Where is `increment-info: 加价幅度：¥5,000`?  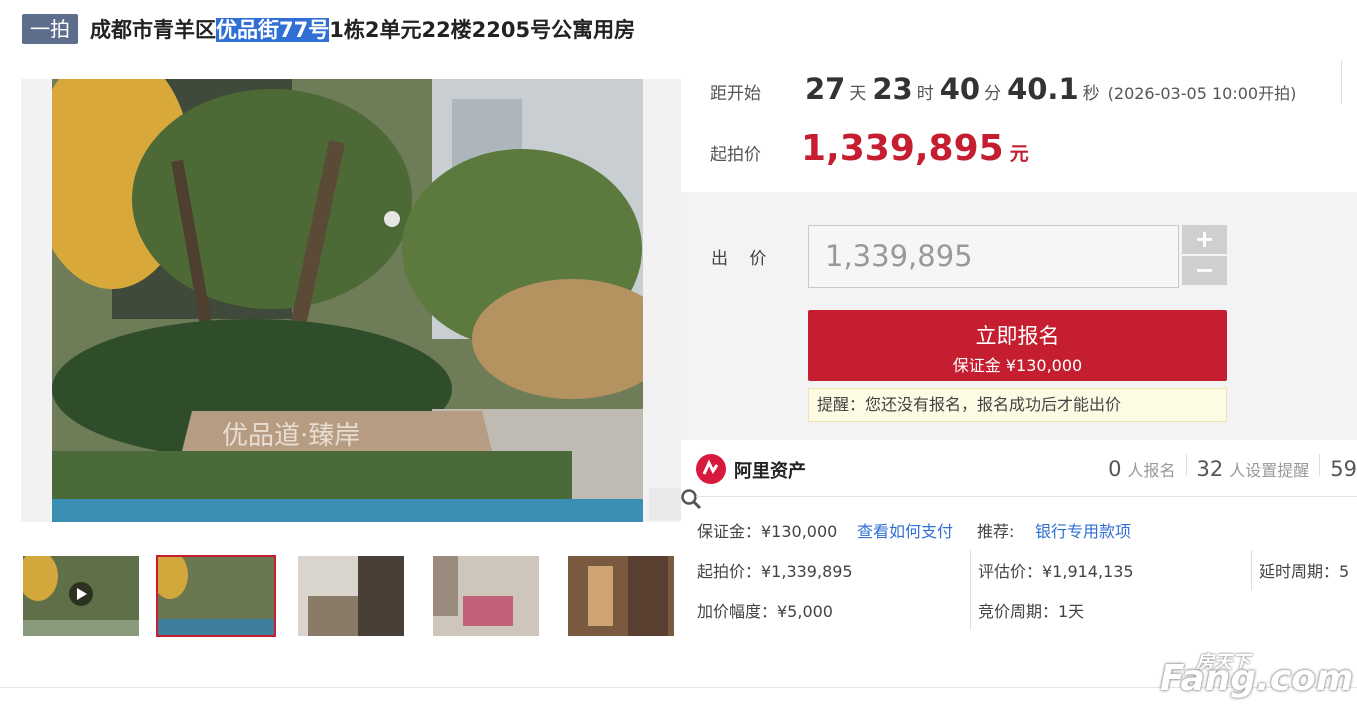
increment-info: 加价幅度：¥5,000 is located at coordinates (765, 611).